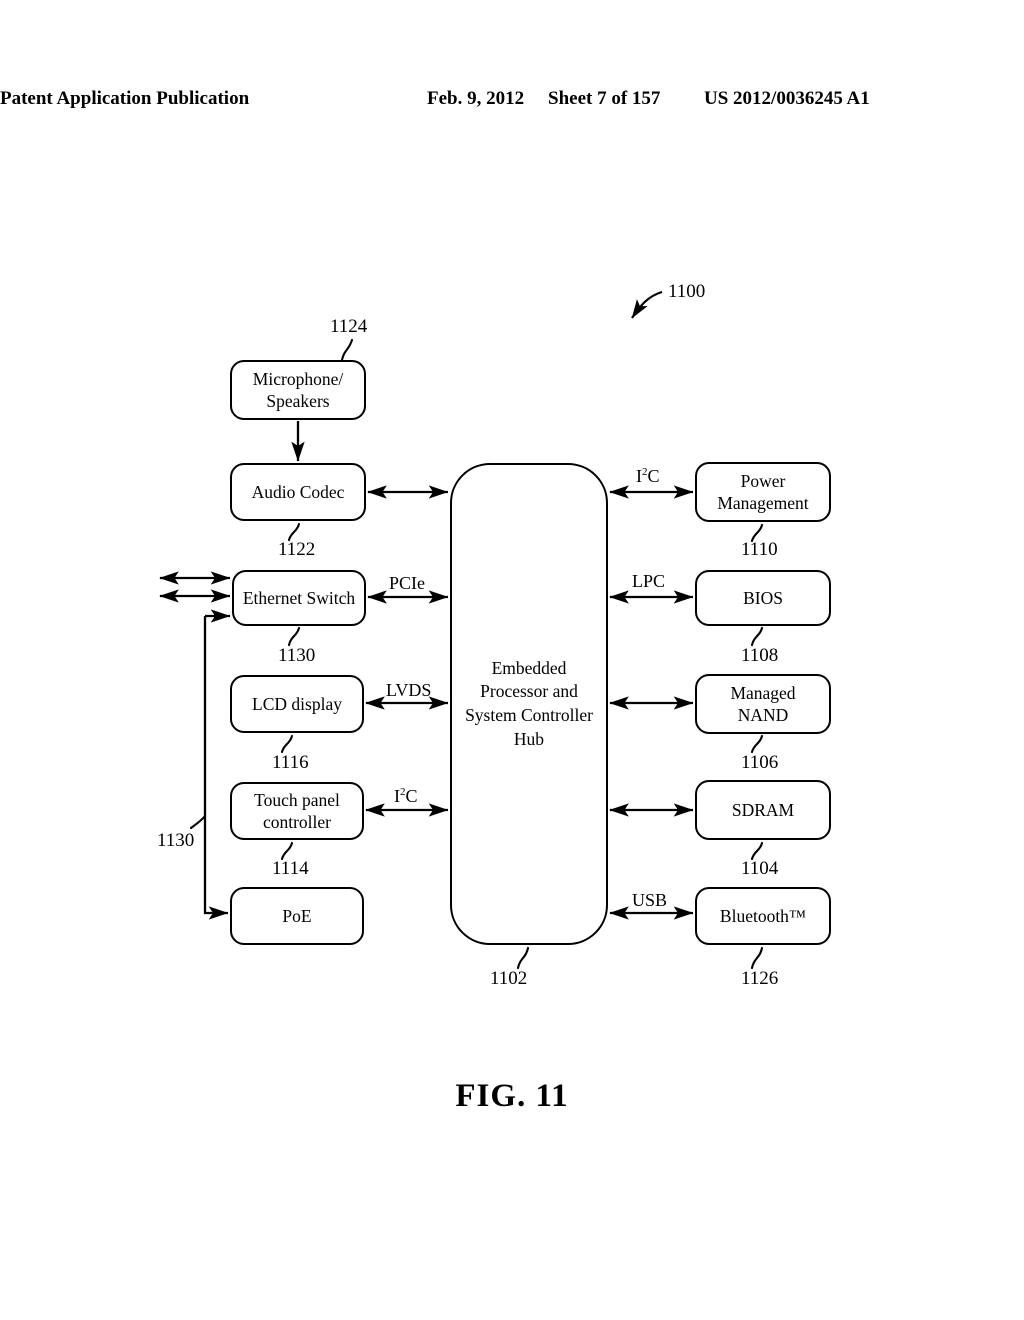 Image resolution: width=1024 pixels, height=1320 pixels. I want to click on bus-label-usb: USB, so click(650, 900).